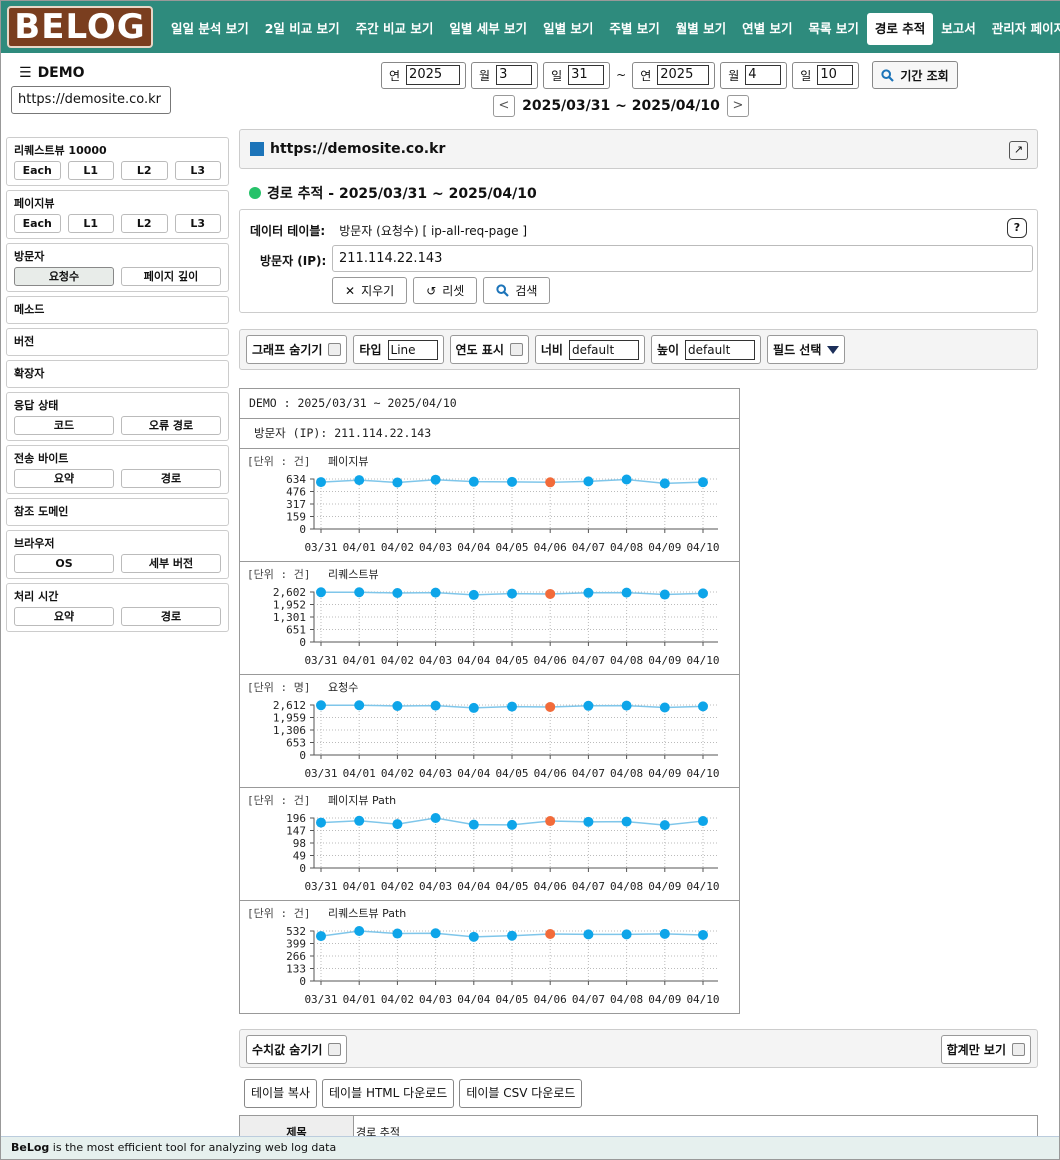 This screenshot has width=1060, height=1160. I want to click on x-tick-label: 04/10, so click(702, 773).